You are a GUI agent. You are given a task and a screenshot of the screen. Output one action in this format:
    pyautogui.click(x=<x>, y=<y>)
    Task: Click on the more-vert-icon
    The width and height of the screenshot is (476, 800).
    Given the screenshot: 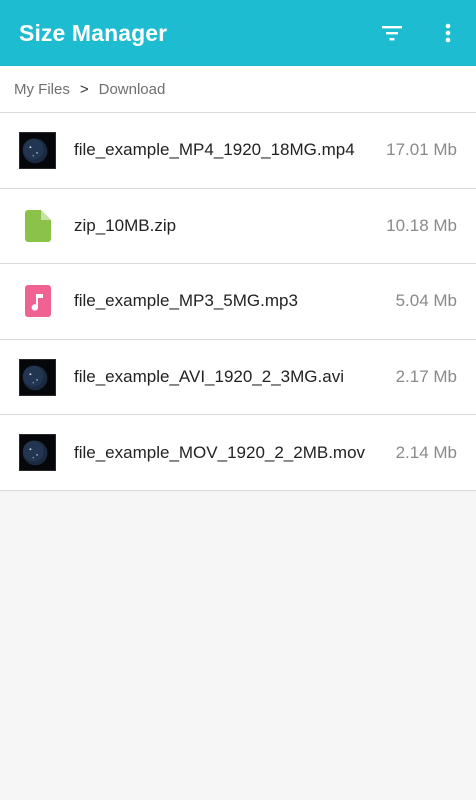 What is the action you would take?
    pyautogui.click(x=448, y=33)
    